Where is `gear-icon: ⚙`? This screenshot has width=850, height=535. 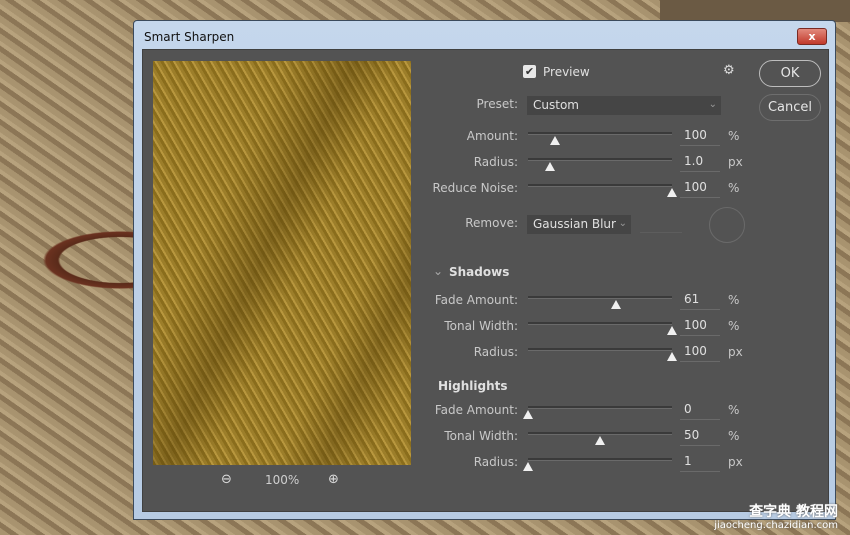 gear-icon: ⚙ is located at coordinates (729, 70).